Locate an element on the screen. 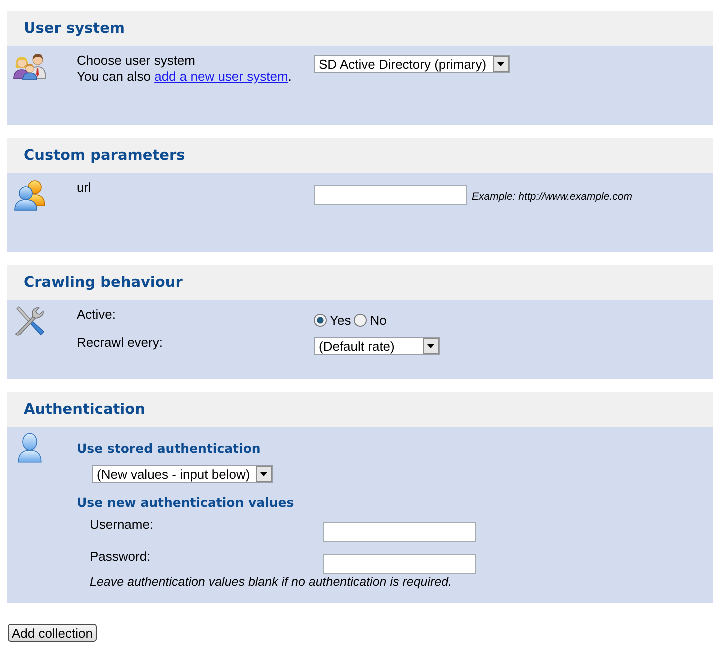 This screenshot has width=713, height=646. radio-label: No is located at coordinates (378, 320).